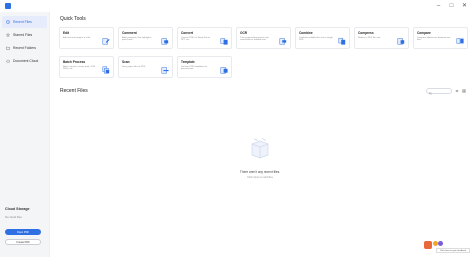  I want to click on ocr-icon, so click(283, 41).